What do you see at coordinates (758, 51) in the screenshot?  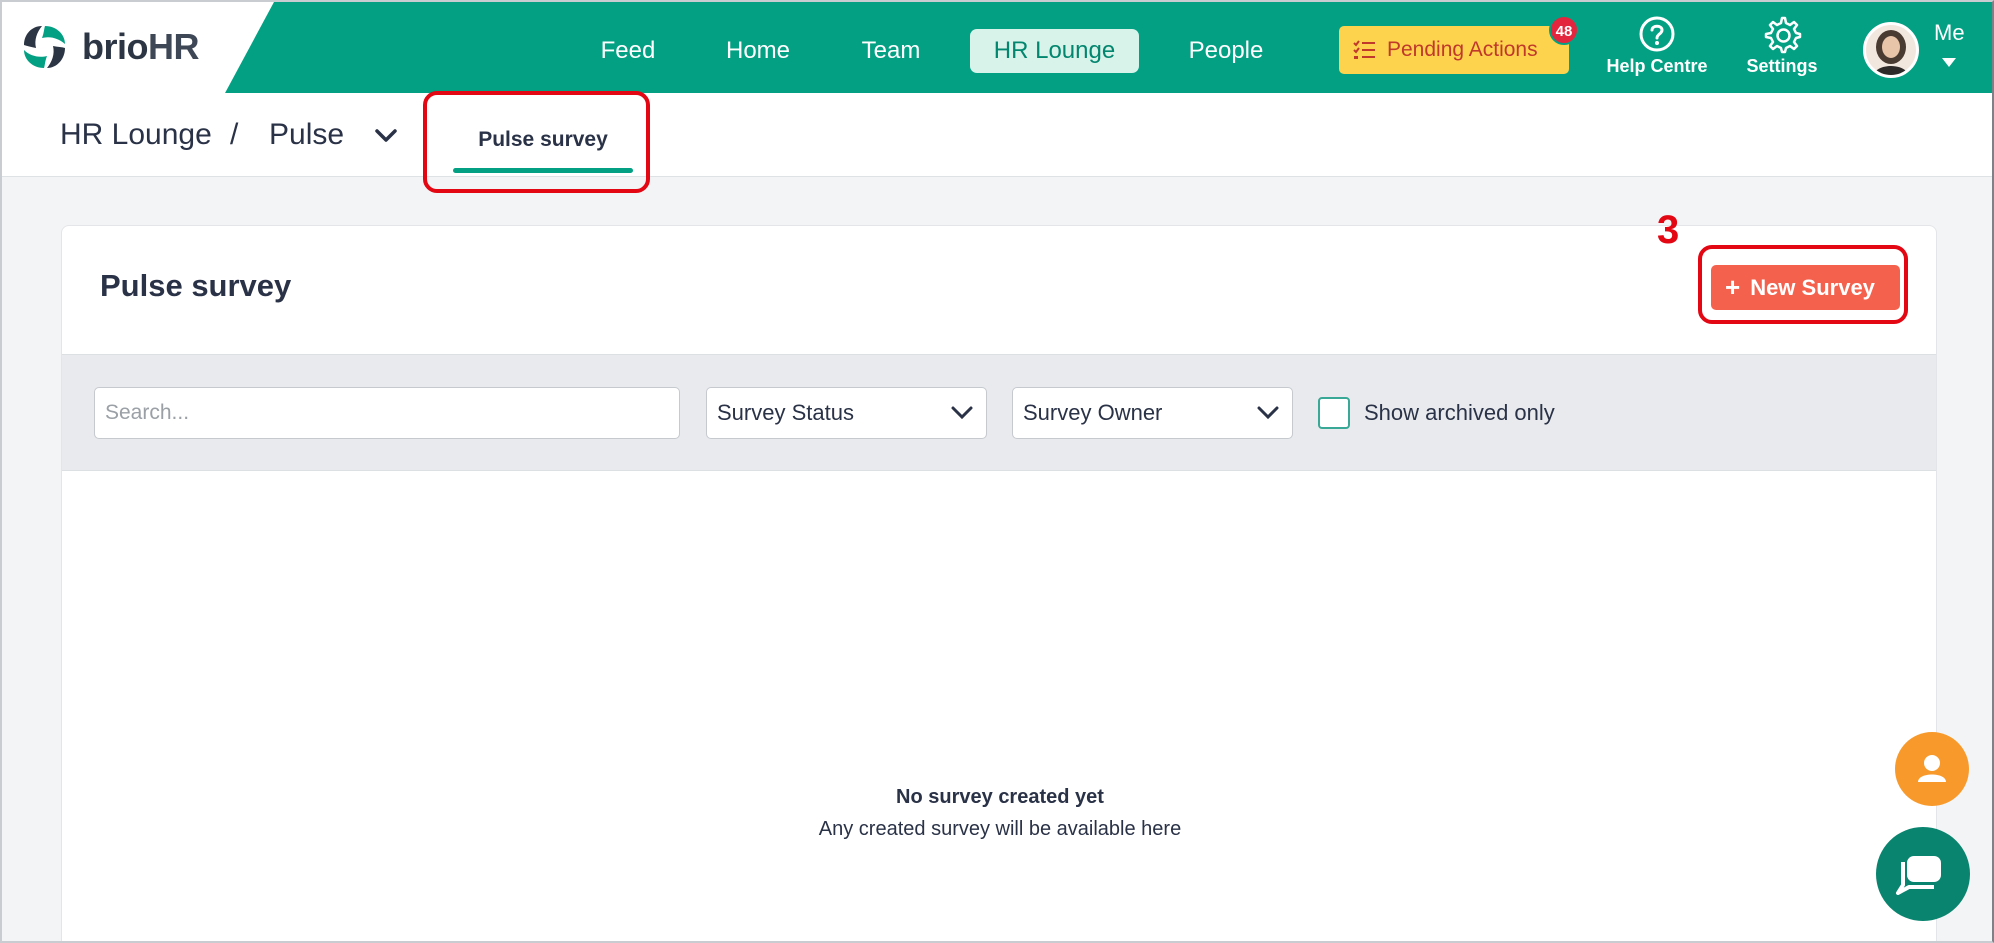 I see `nav-home: Home` at bounding box center [758, 51].